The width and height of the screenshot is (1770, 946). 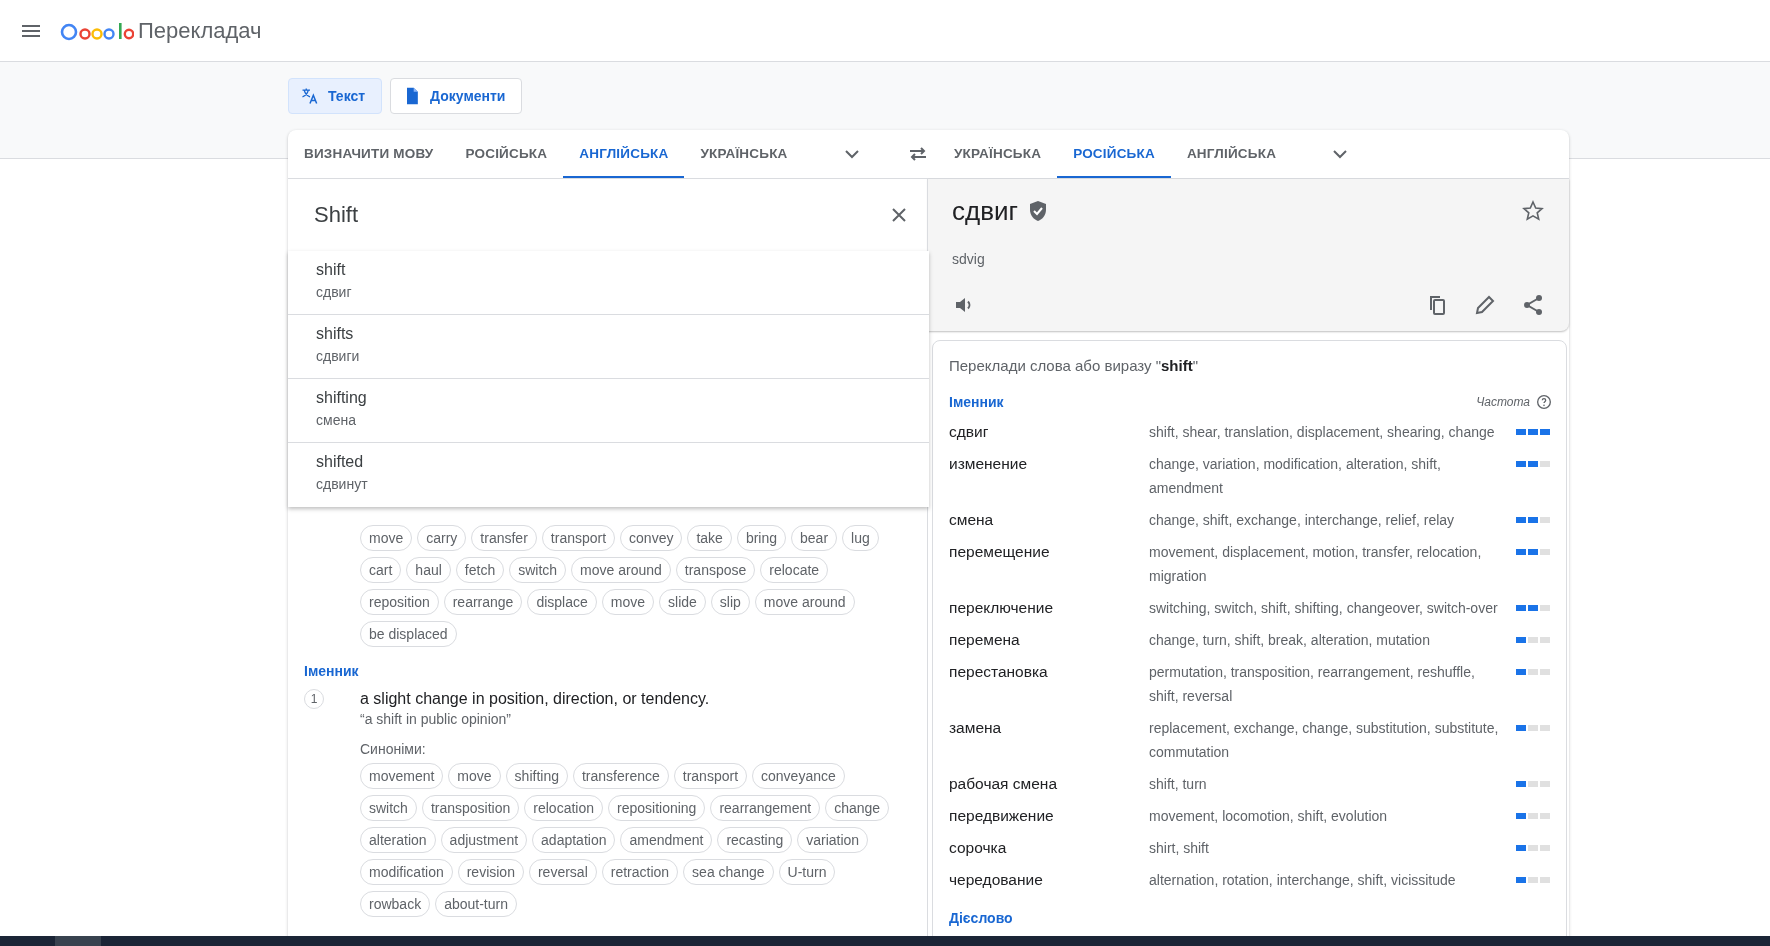 I want to click on translation-word: передвижение, so click(x=1049, y=816).